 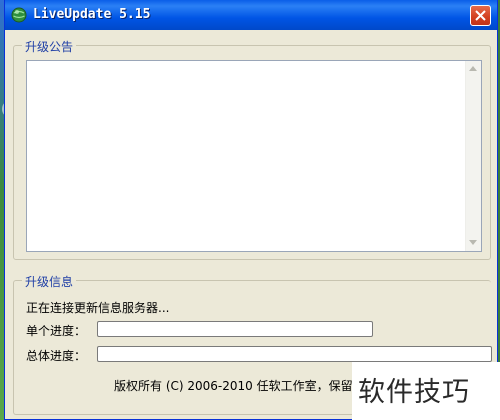 I want to click on title-bar: LiveUpdate 5.15, so click(x=251, y=15).